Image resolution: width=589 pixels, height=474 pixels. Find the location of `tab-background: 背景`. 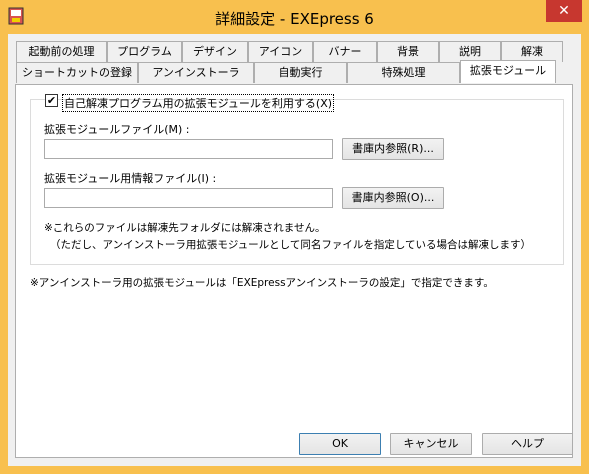

tab-background: 背景 is located at coordinates (408, 51).